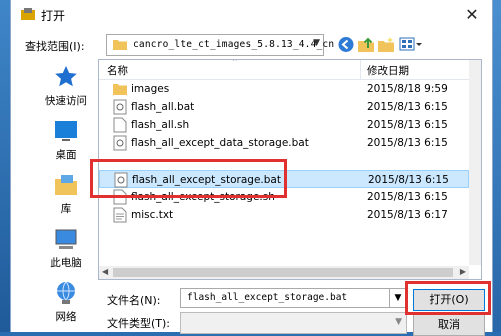 The image size is (501, 336). What do you see at coordinates (251, 15) in the screenshot?
I see `title-bar: 打开 ✕` at bounding box center [251, 15].